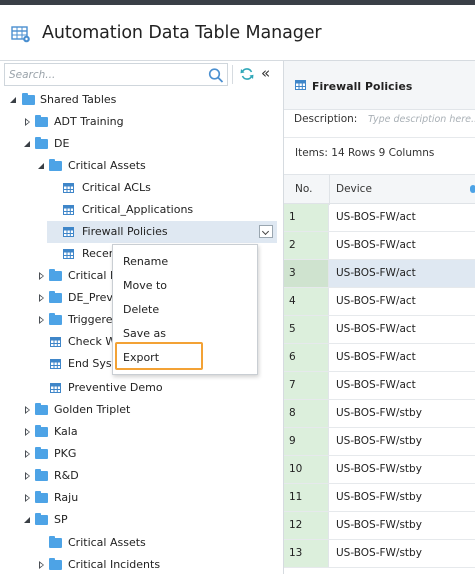 The width and height of the screenshot is (475, 576). I want to click on tree-item-sp-critical-assets: Critical Assets, so click(141, 543).